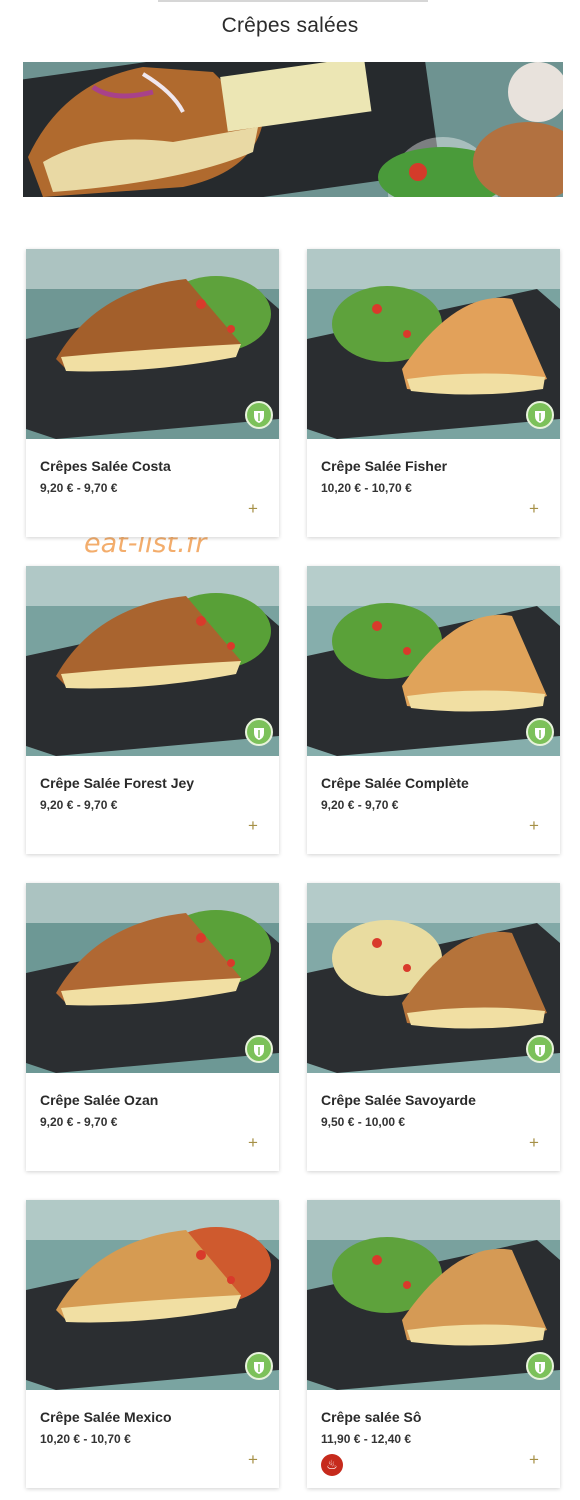 This screenshot has height=1500, width=580. Describe the element at coordinates (366, 1439) in the screenshot. I see `product-price: 11,90 € - 12,40 €` at that location.